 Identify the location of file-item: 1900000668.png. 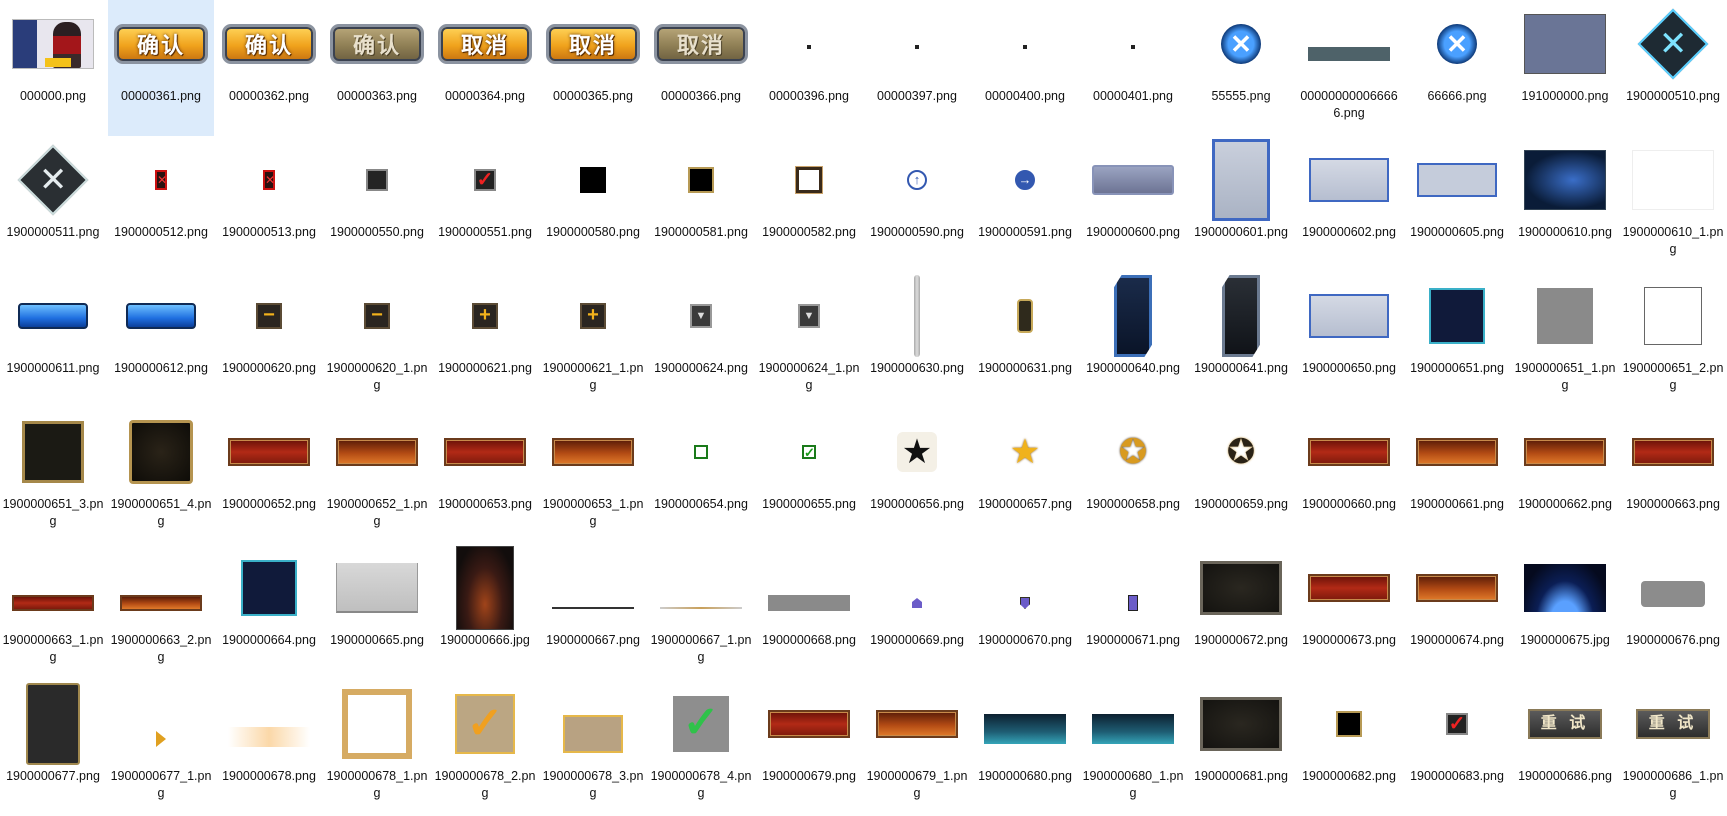
(809, 612).